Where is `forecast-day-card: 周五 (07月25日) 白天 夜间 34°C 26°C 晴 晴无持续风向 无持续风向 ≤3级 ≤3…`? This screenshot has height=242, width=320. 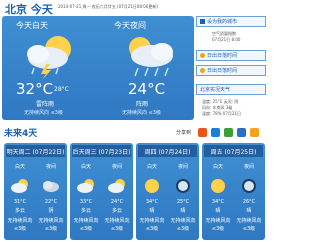
forecast-day-card: 周五 (07月25日) 白天 夜间 34°C 26°C 晴 晴无持续风向 无持续风向 ≤3级 ≤3… is located at coordinates (233, 191).